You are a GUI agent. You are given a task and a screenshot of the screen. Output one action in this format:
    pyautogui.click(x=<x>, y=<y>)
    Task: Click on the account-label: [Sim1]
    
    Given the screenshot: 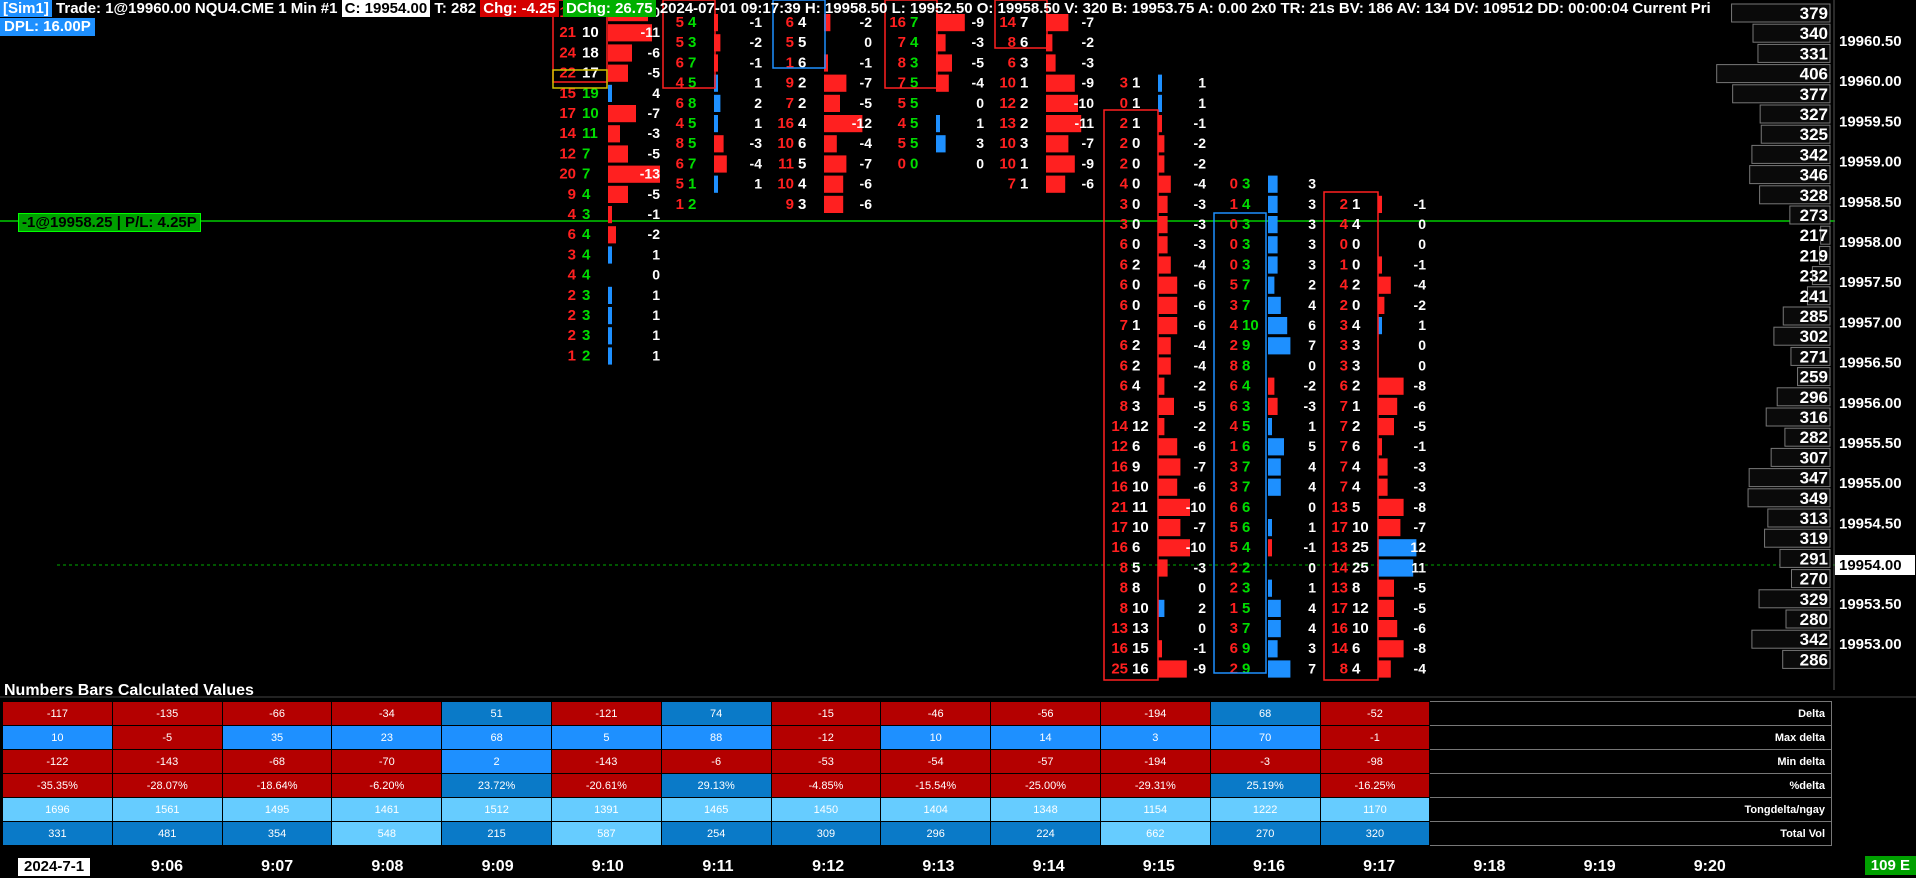 What is the action you would take?
    pyautogui.click(x=26, y=8)
    